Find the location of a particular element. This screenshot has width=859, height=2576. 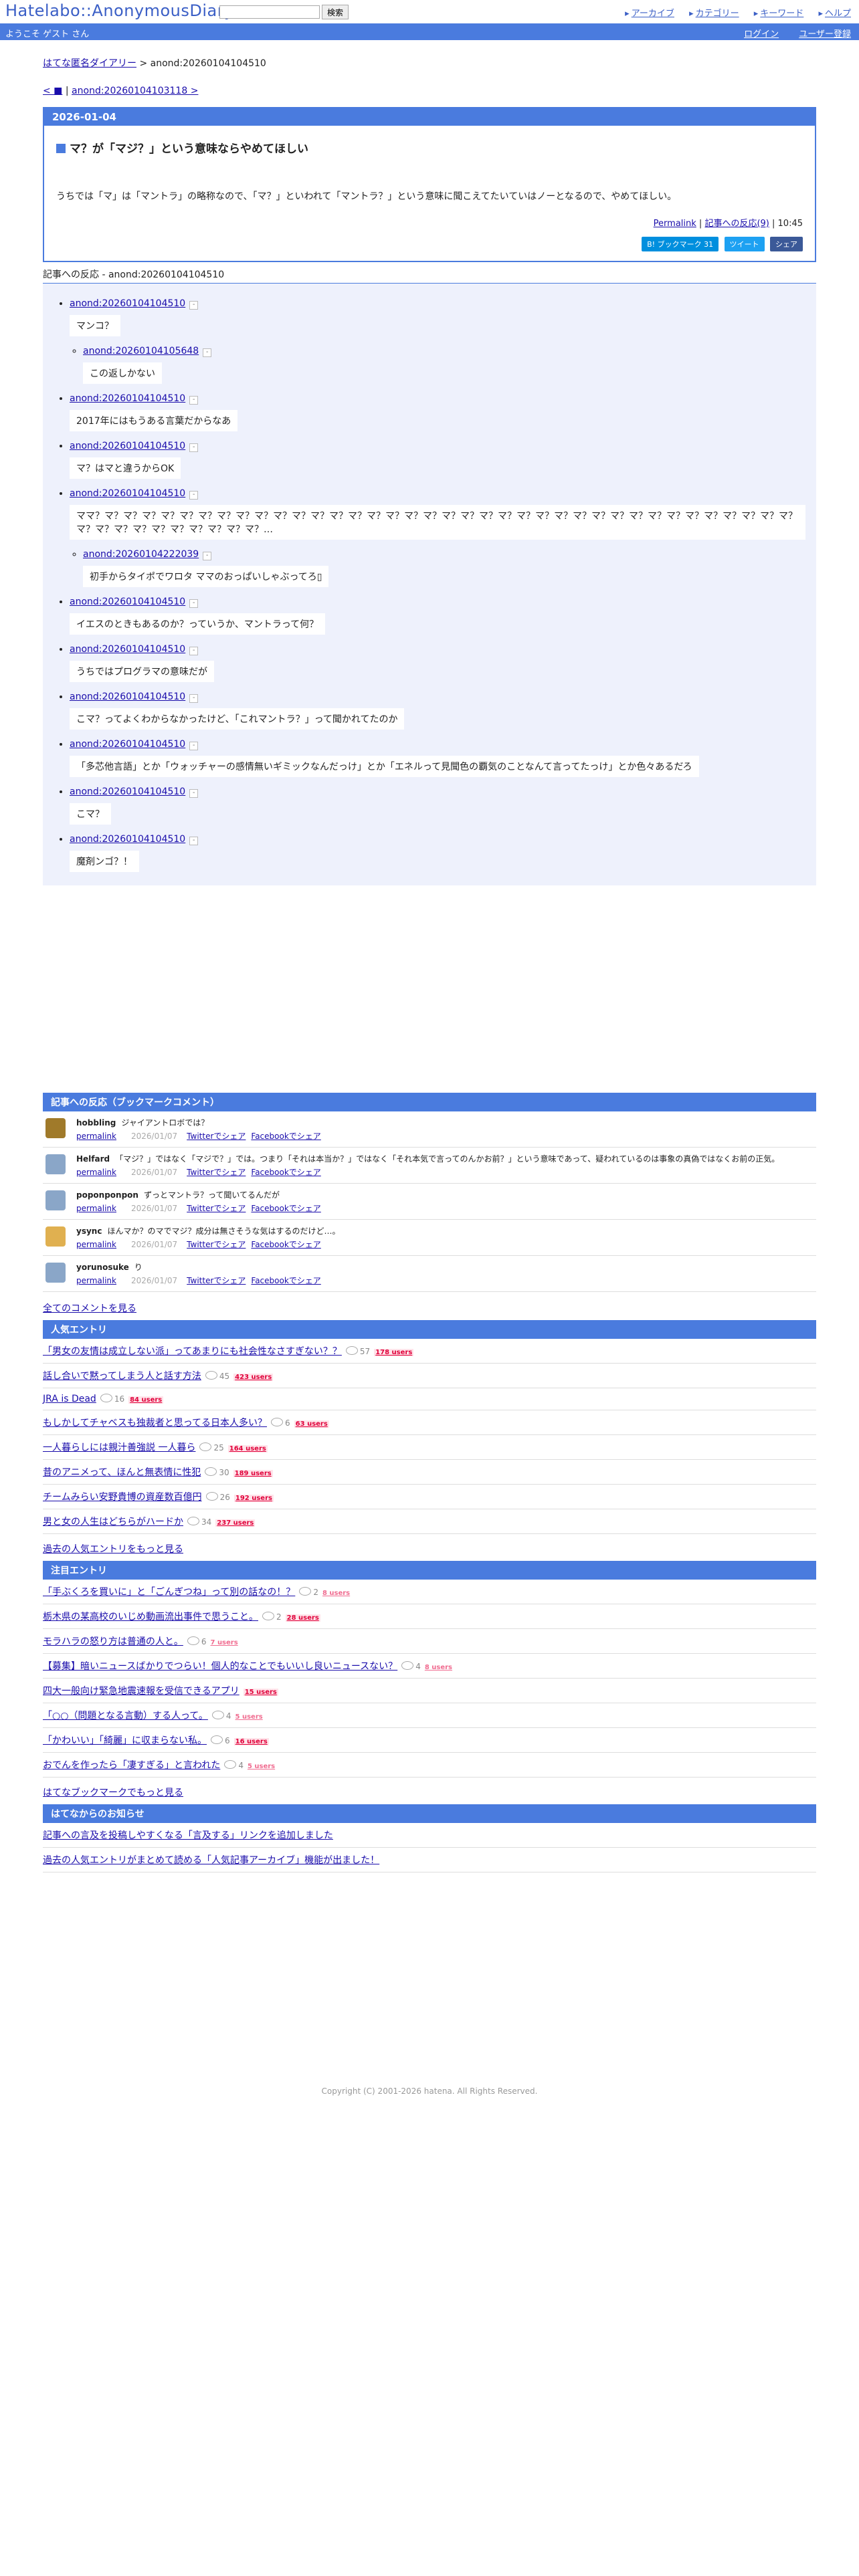

entry-list-link: 話し合いで黙ってしまう人と話す方法 is located at coordinates (122, 1377).